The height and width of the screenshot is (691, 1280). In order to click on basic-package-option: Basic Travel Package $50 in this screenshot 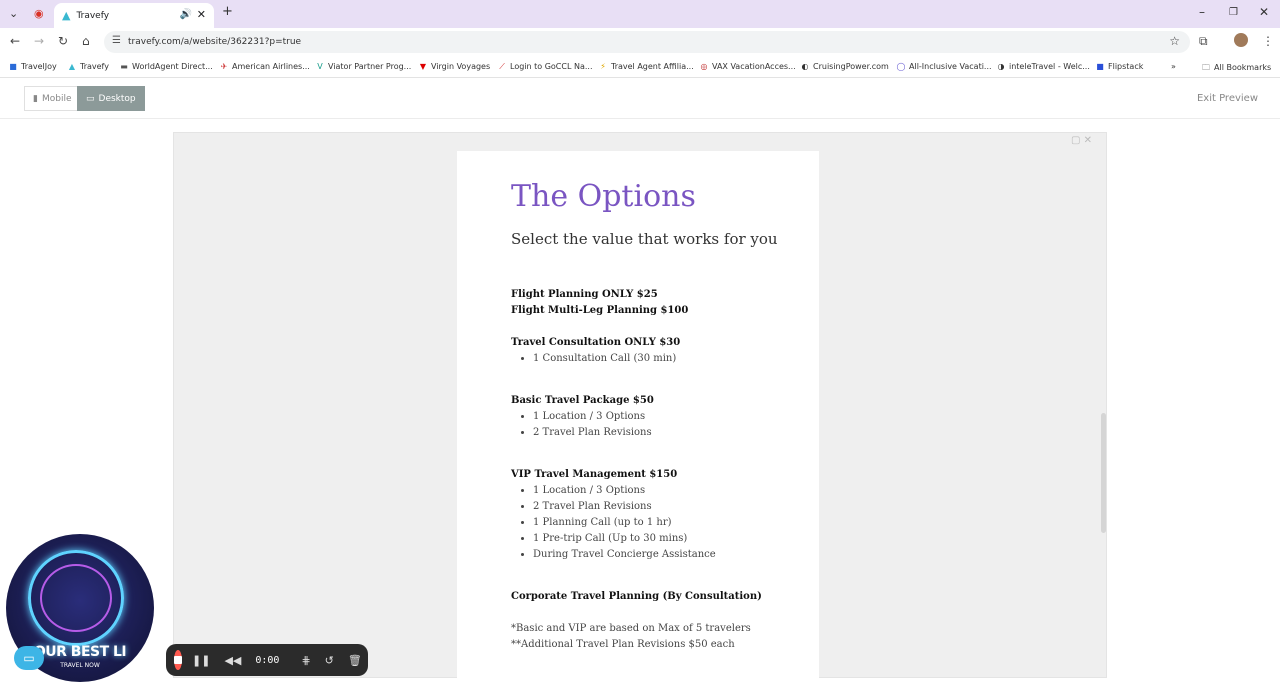, I will do `click(582, 400)`.